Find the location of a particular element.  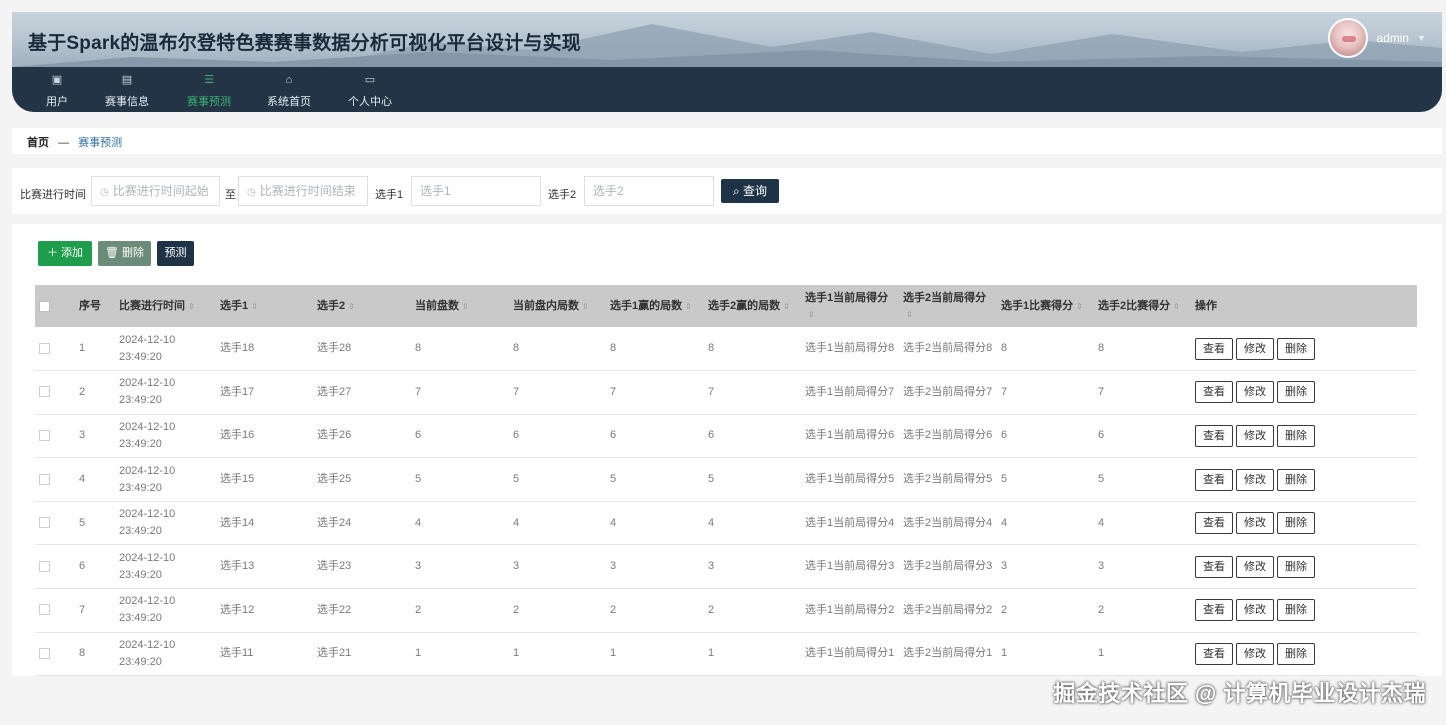

add-button: ＋ 添加 is located at coordinates (65, 253).